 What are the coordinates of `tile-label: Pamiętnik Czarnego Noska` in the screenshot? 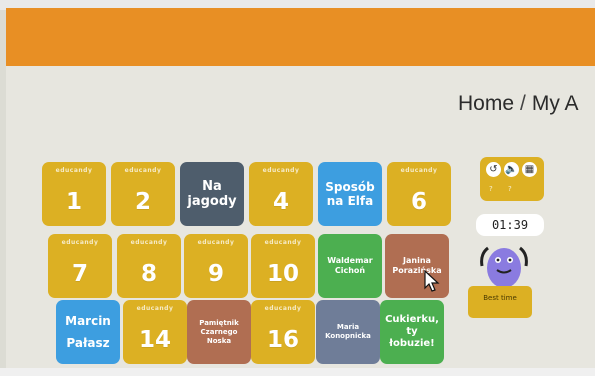 It's located at (219, 331).